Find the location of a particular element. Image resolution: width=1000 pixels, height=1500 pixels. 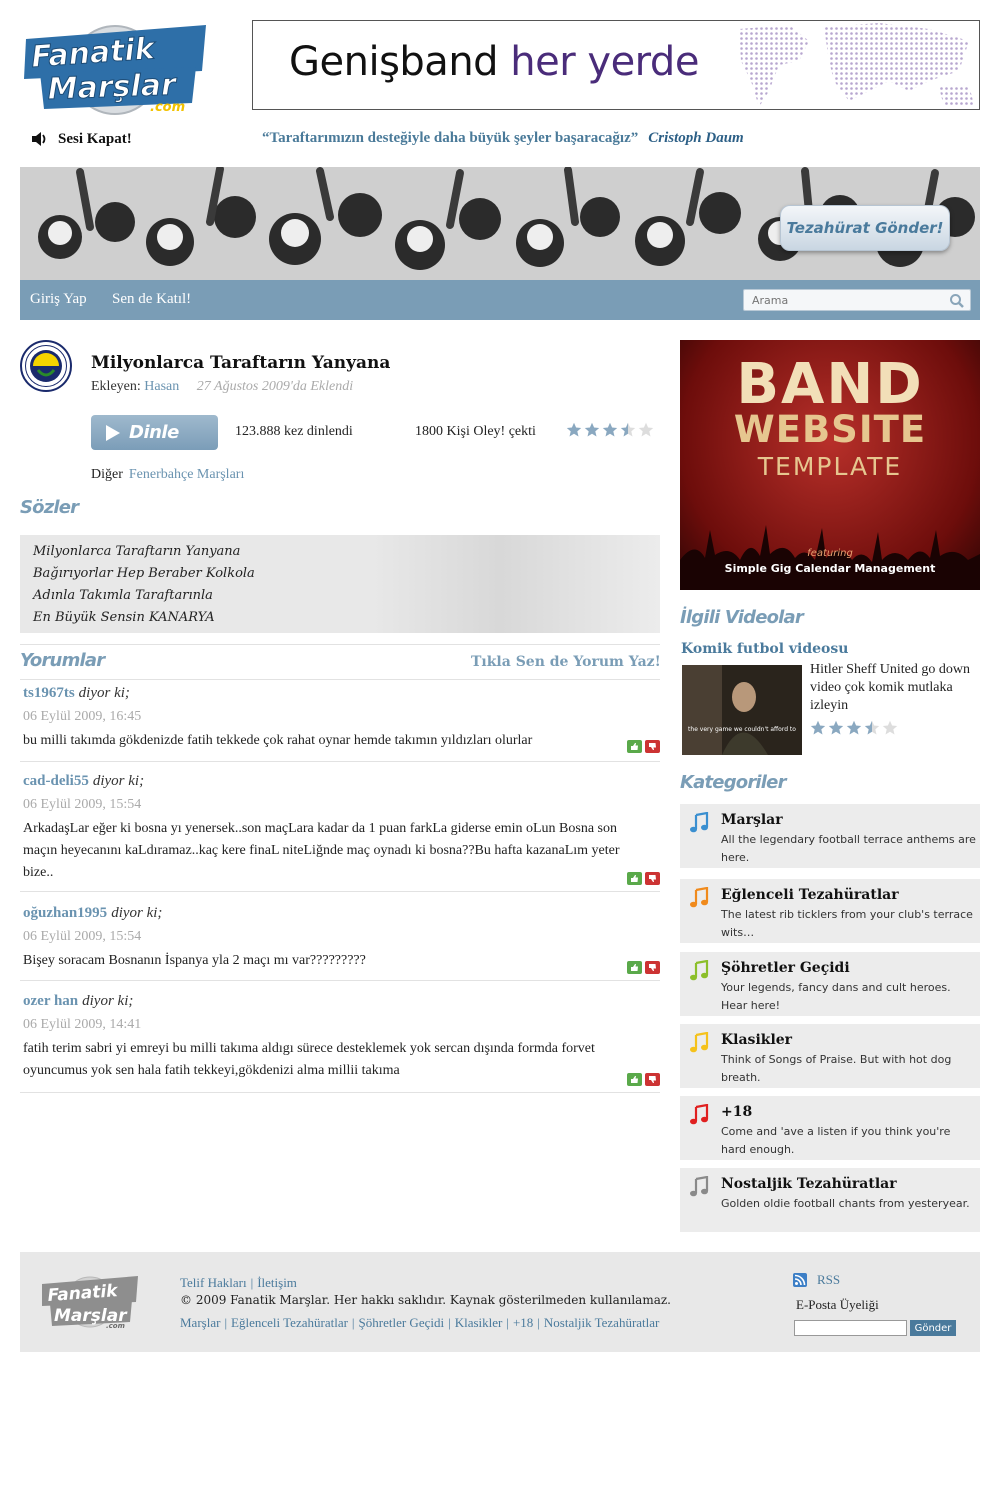

video-title-link: Komik futbol videosu is located at coordinates (764, 649).